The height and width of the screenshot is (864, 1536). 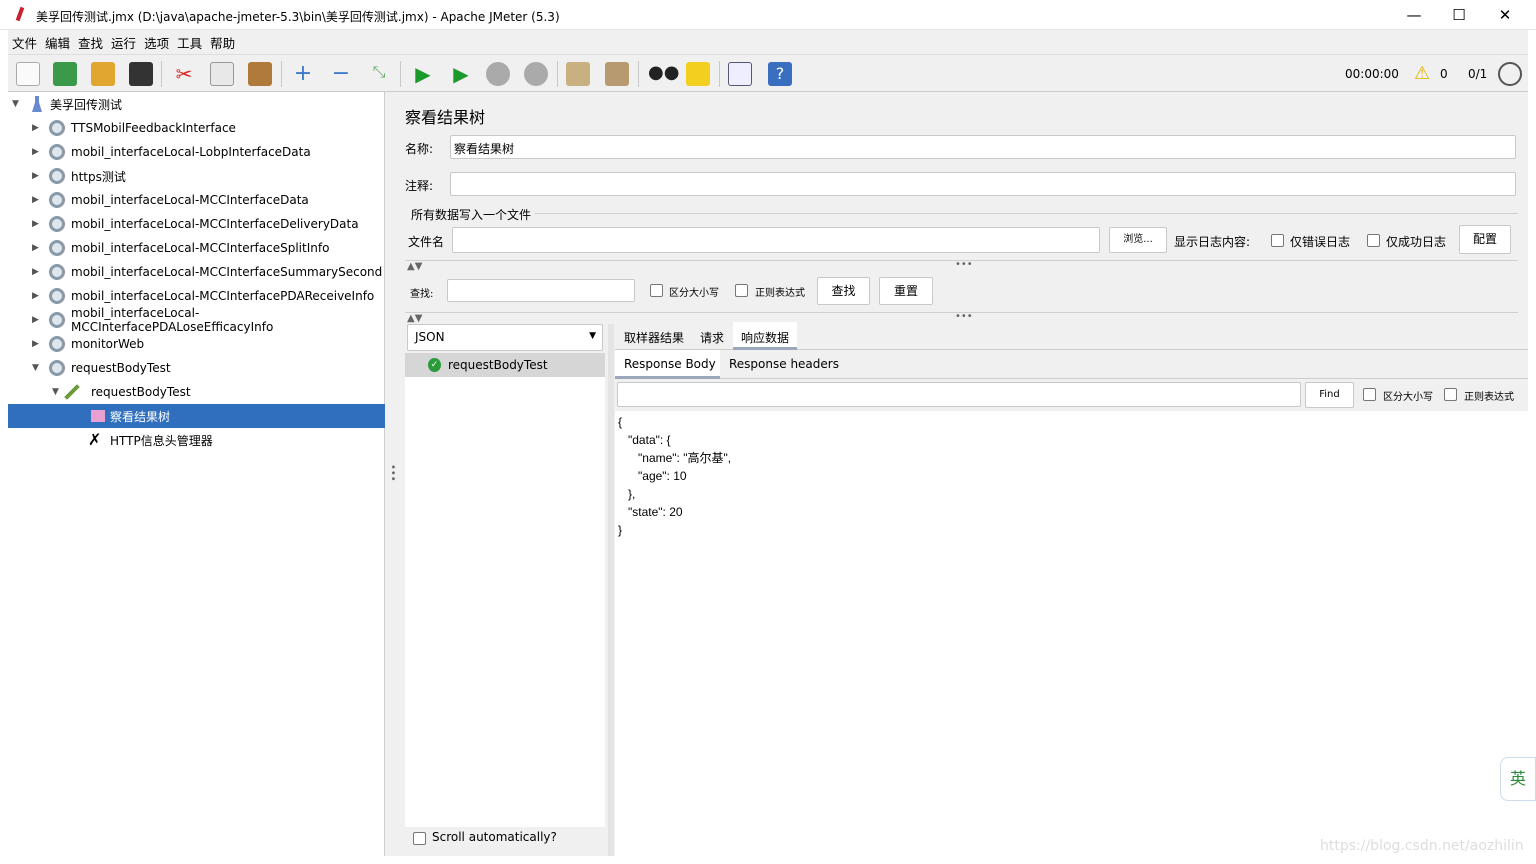 I want to click on paste-icon, so click(x=260, y=74).